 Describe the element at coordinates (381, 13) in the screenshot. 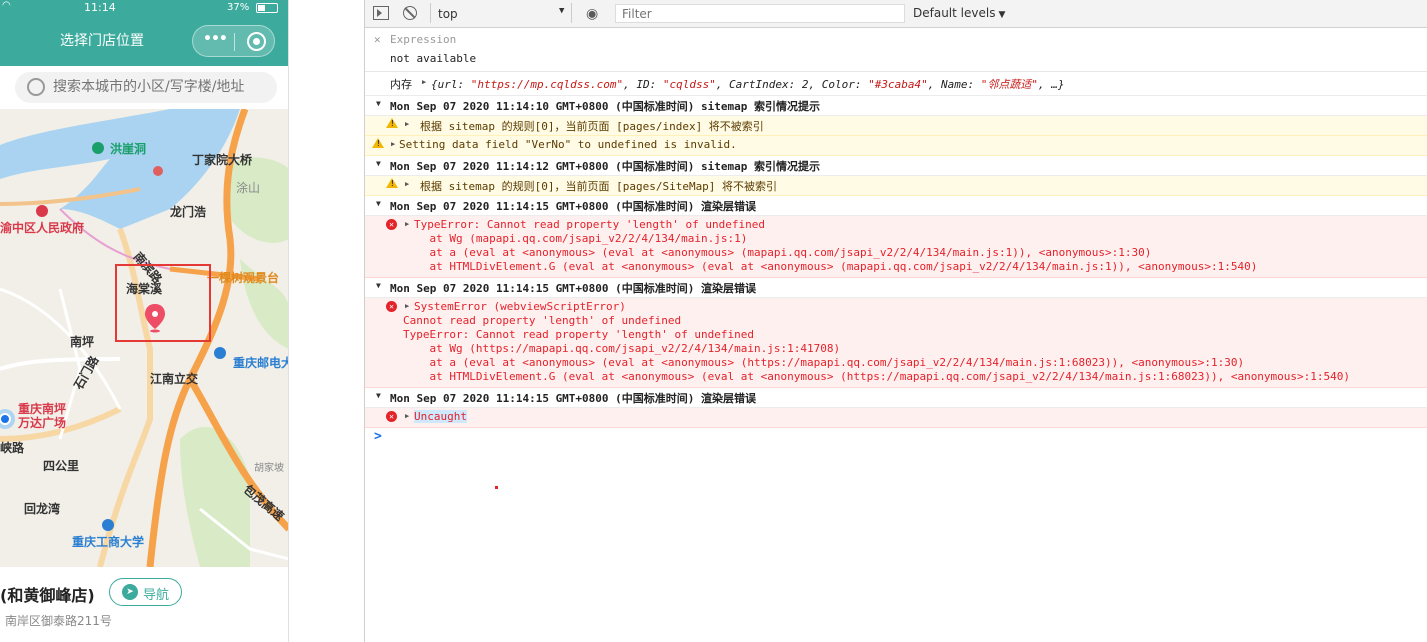

I see `sidebar-toggle-icon` at that location.